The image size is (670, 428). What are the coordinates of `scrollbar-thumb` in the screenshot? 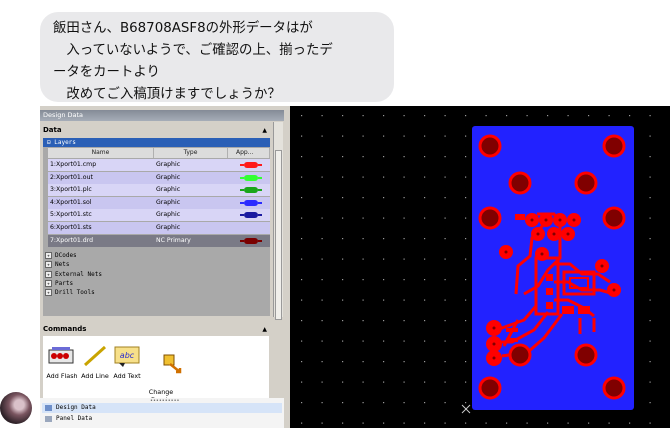 It's located at (278, 235).